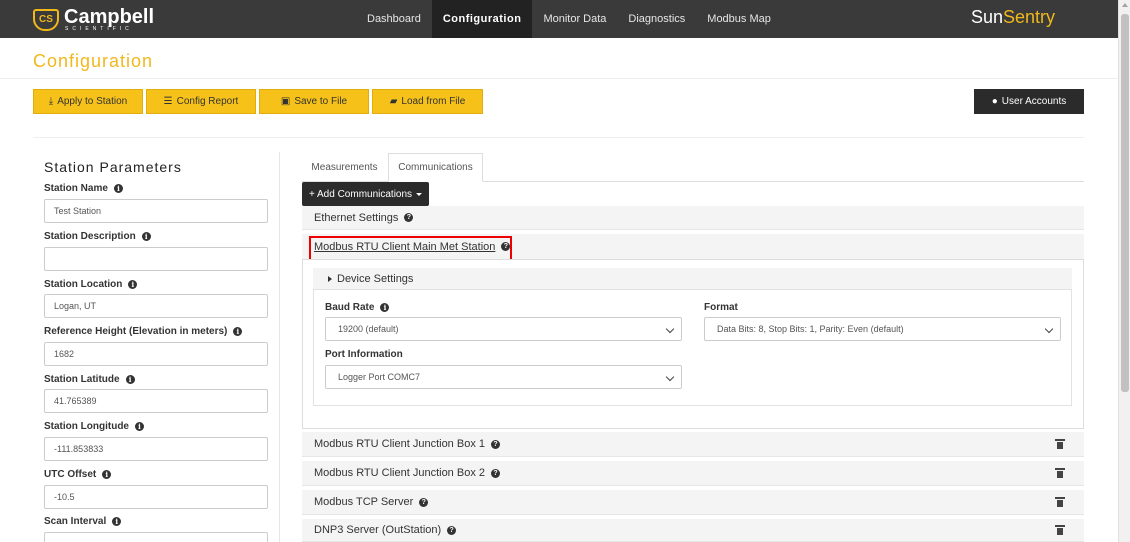  Describe the element at coordinates (93, 19) in the screenshot. I see `campbell-logo: CS Campbell SCIENTIFIC` at that location.